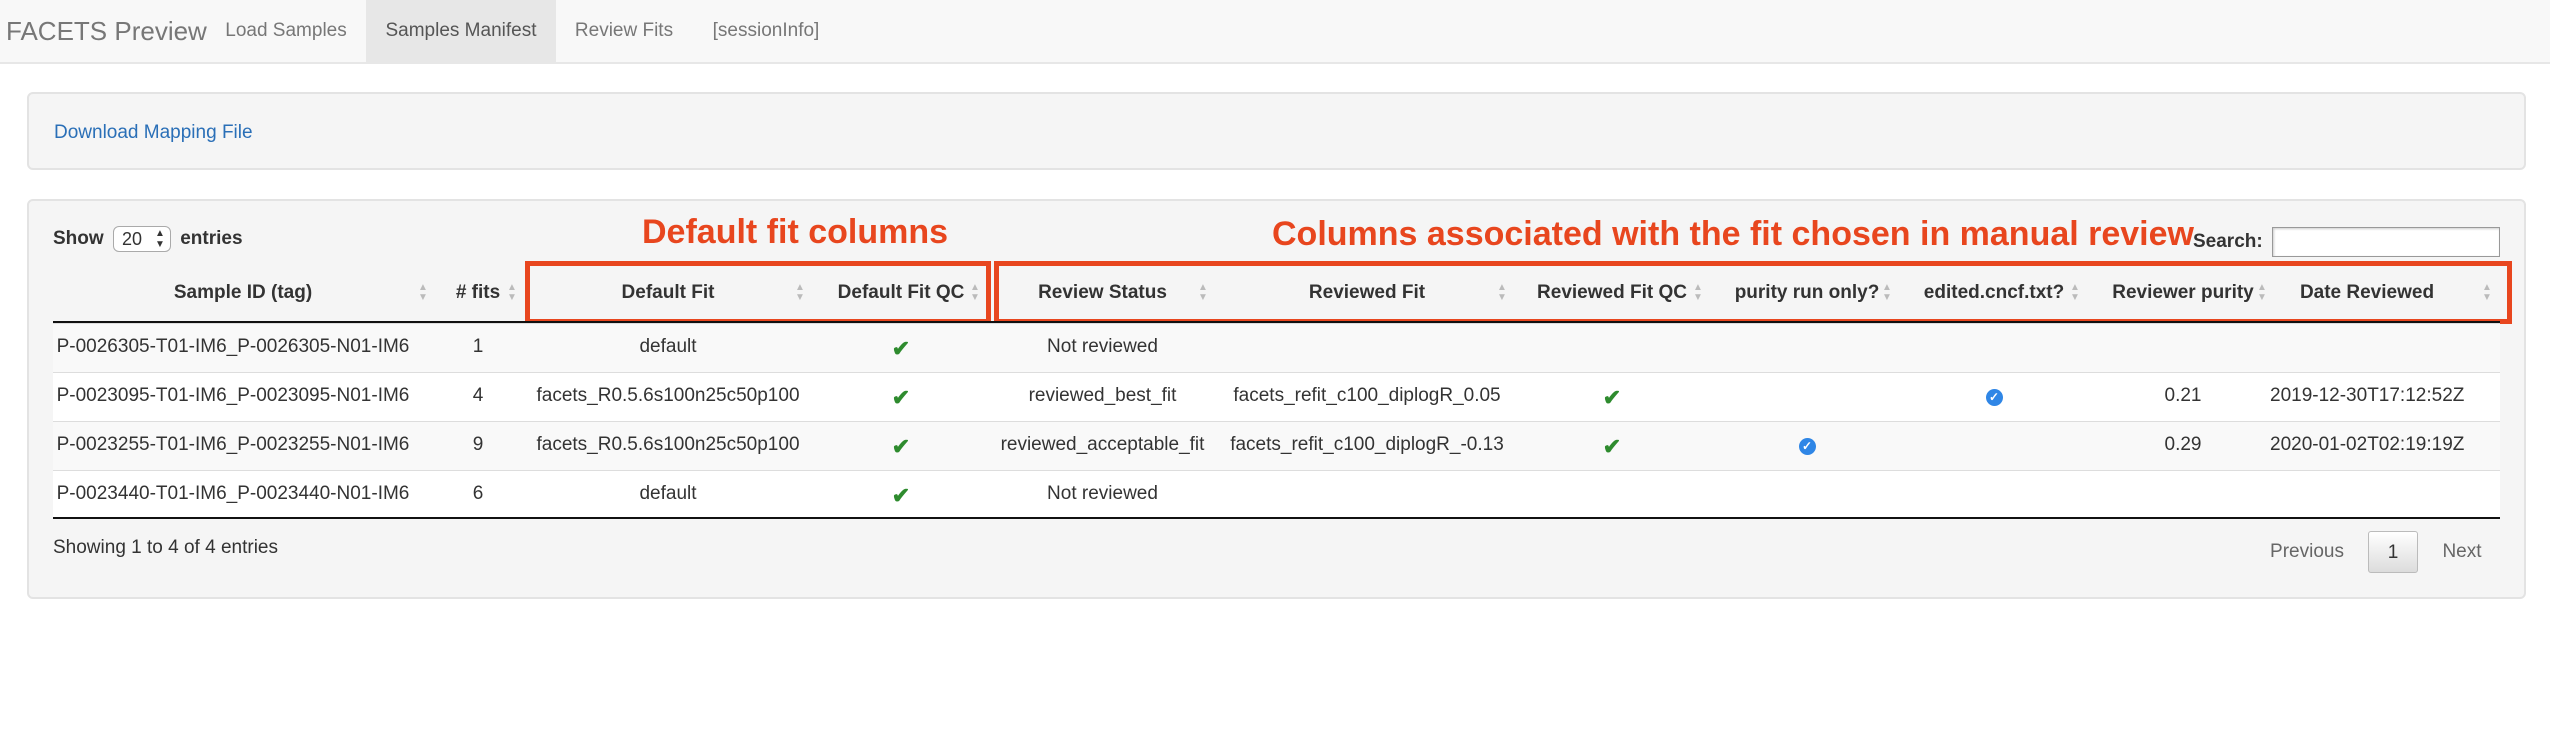 Image resolution: width=2550 pixels, height=744 pixels. What do you see at coordinates (624, 32) in the screenshot?
I see `tab-review-fits: Review Fits` at bounding box center [624, 32].